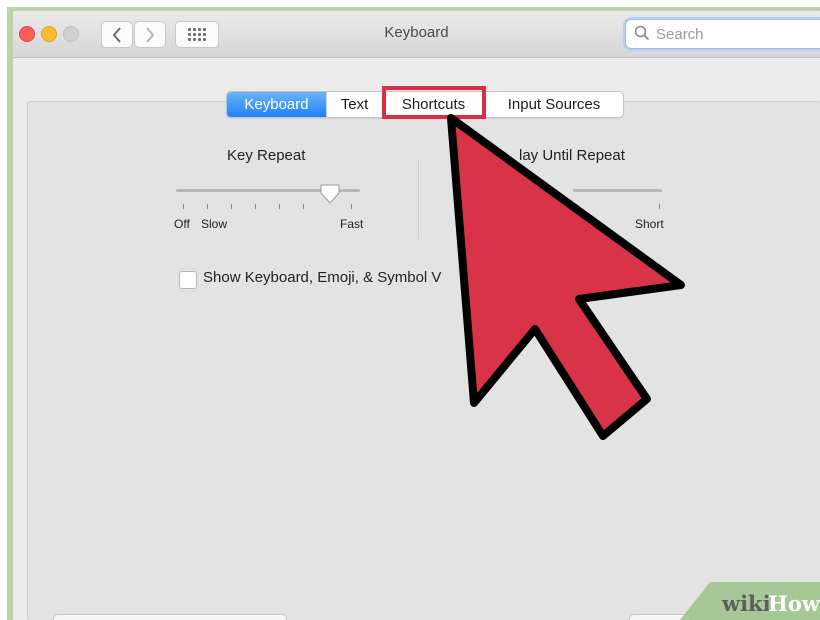 Image resolution: width=820 pixels, height=620 pixels. I want to click on wikihow-watermark: wiki How, so click(750, 601).